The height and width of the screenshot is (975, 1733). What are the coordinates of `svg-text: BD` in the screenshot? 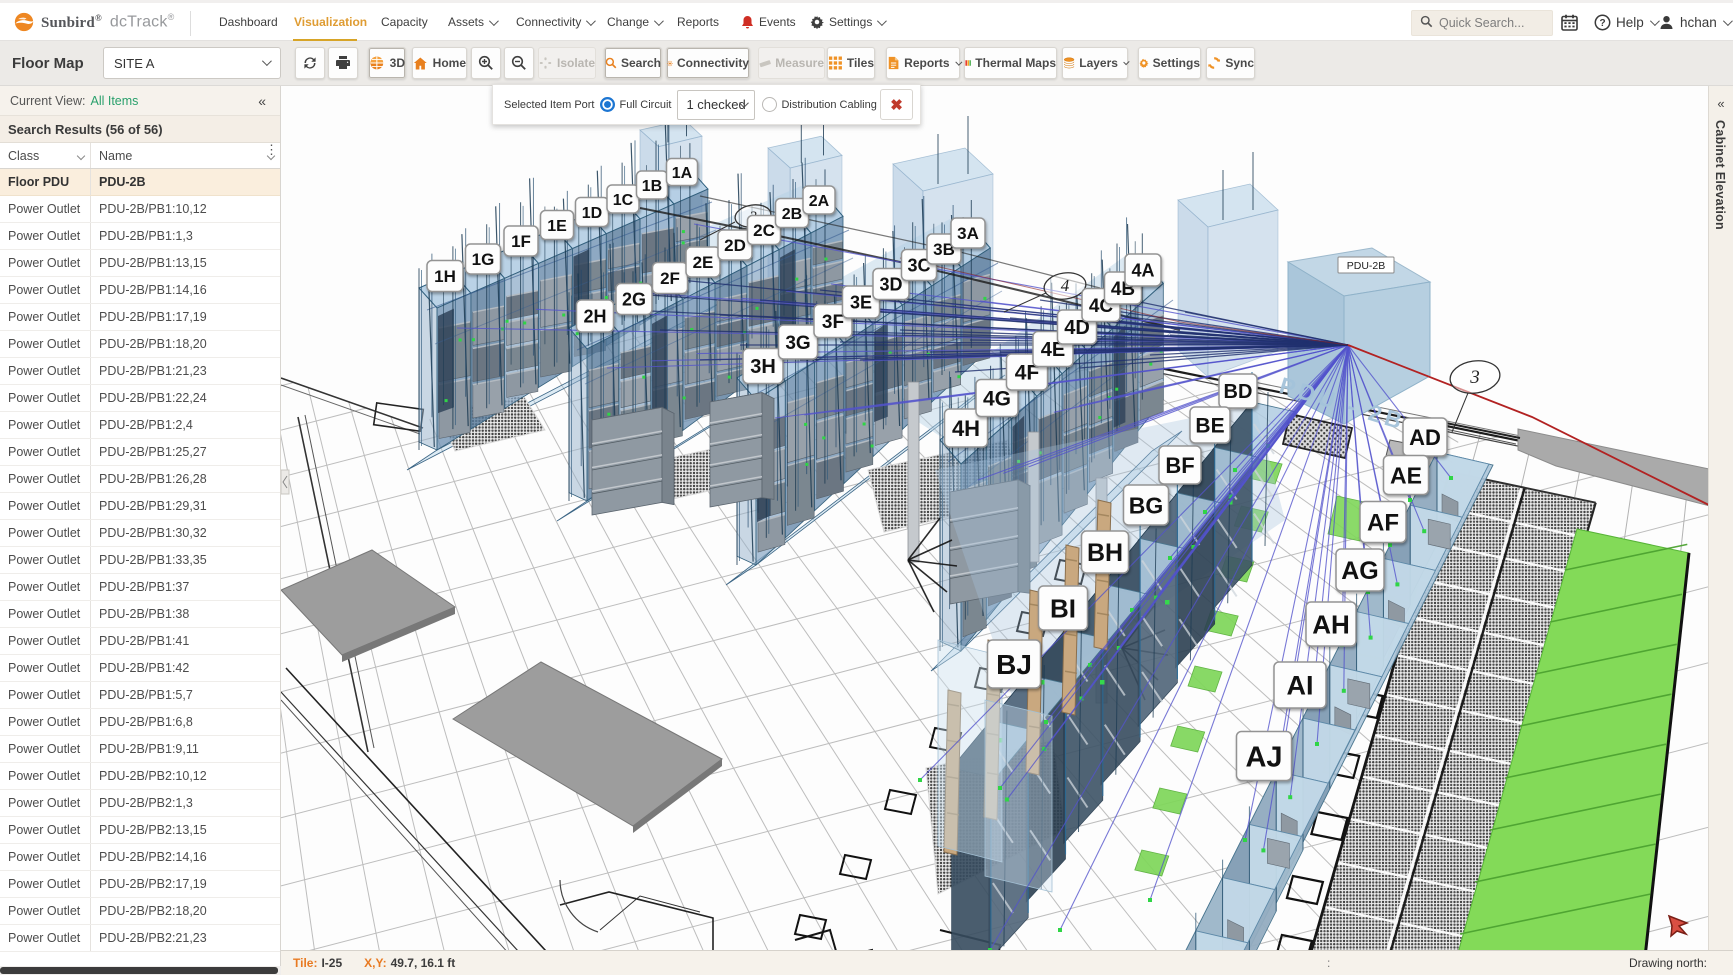 It's located at (1238, 392).